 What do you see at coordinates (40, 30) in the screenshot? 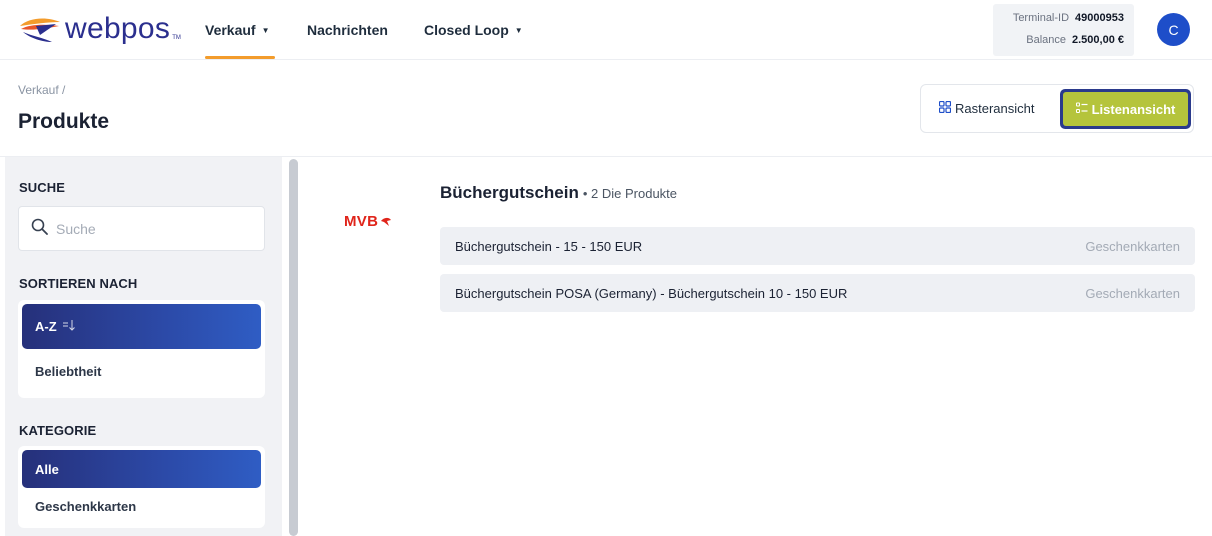
I see `webpos-logo-icon` at bounding box center [40, 30].